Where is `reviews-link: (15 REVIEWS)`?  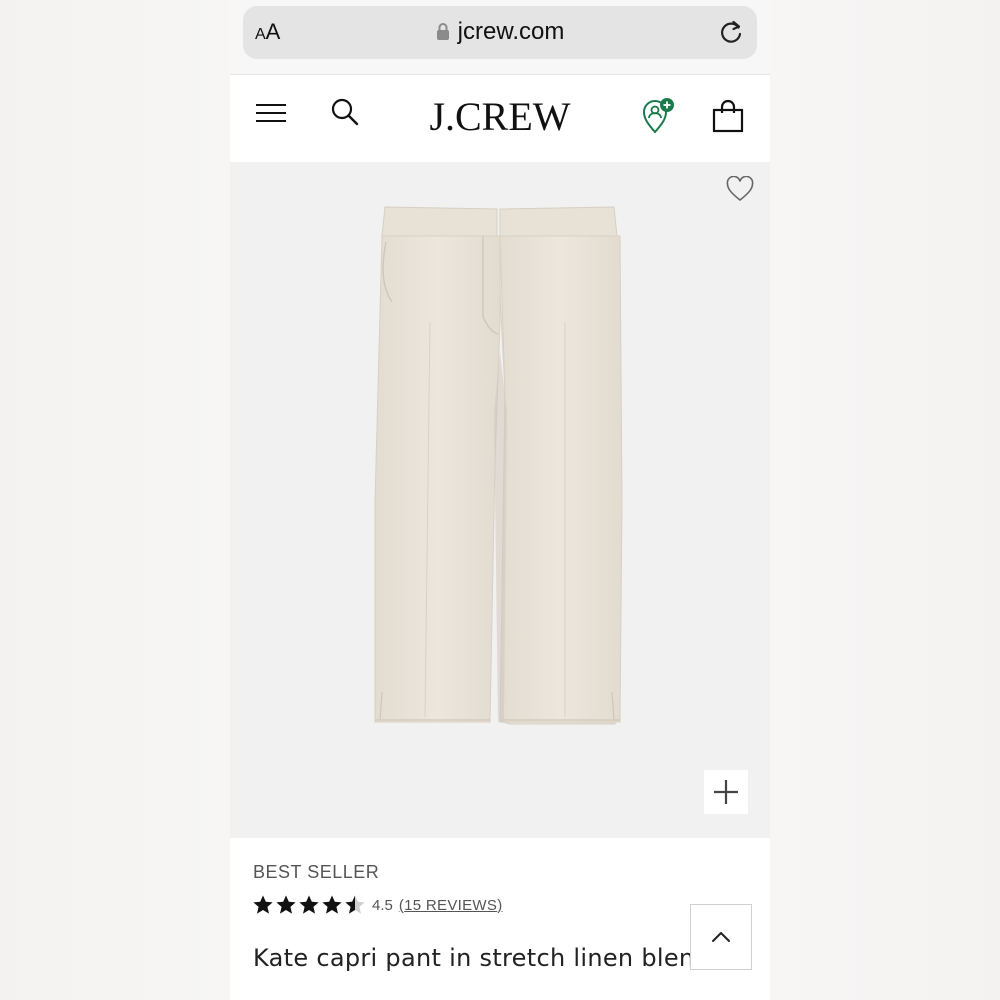 reviews-link: (15 REVIEWS) is located at coordinates (451, 905).